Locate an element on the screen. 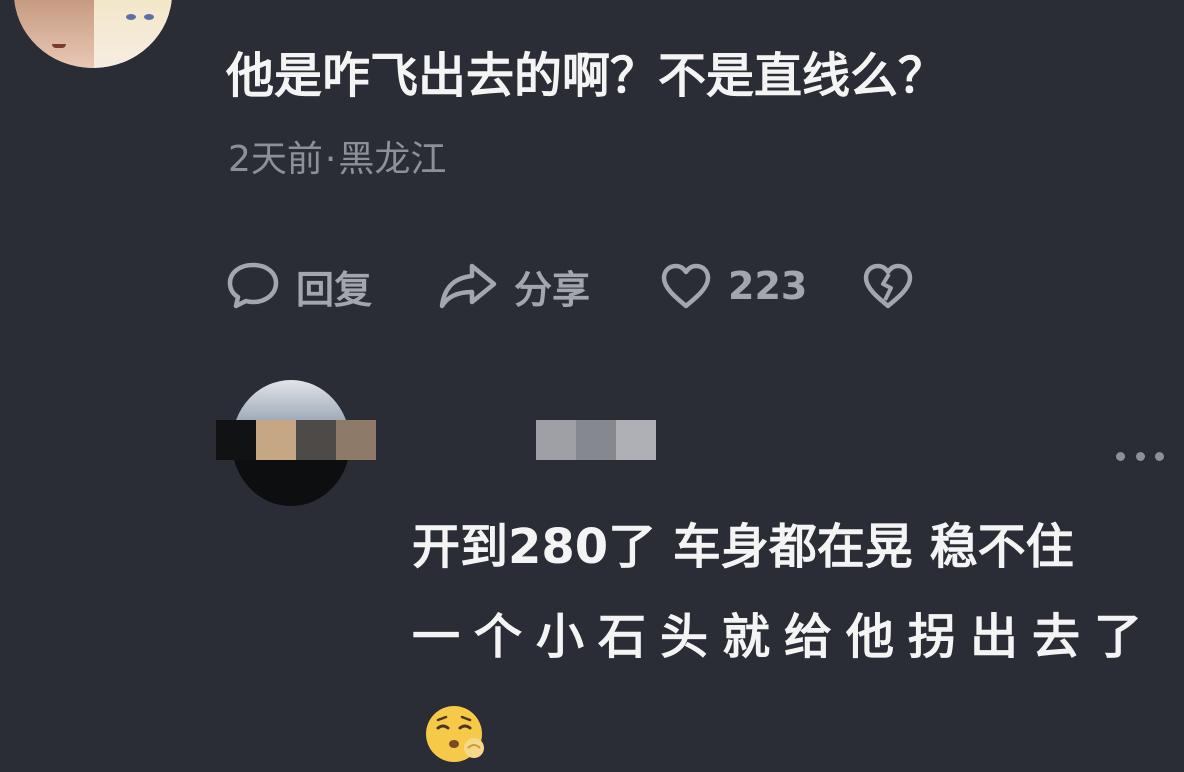 The width and height of the screenshot is (1184, 772). share-label: 分享 is located at coordinates (552, 289).